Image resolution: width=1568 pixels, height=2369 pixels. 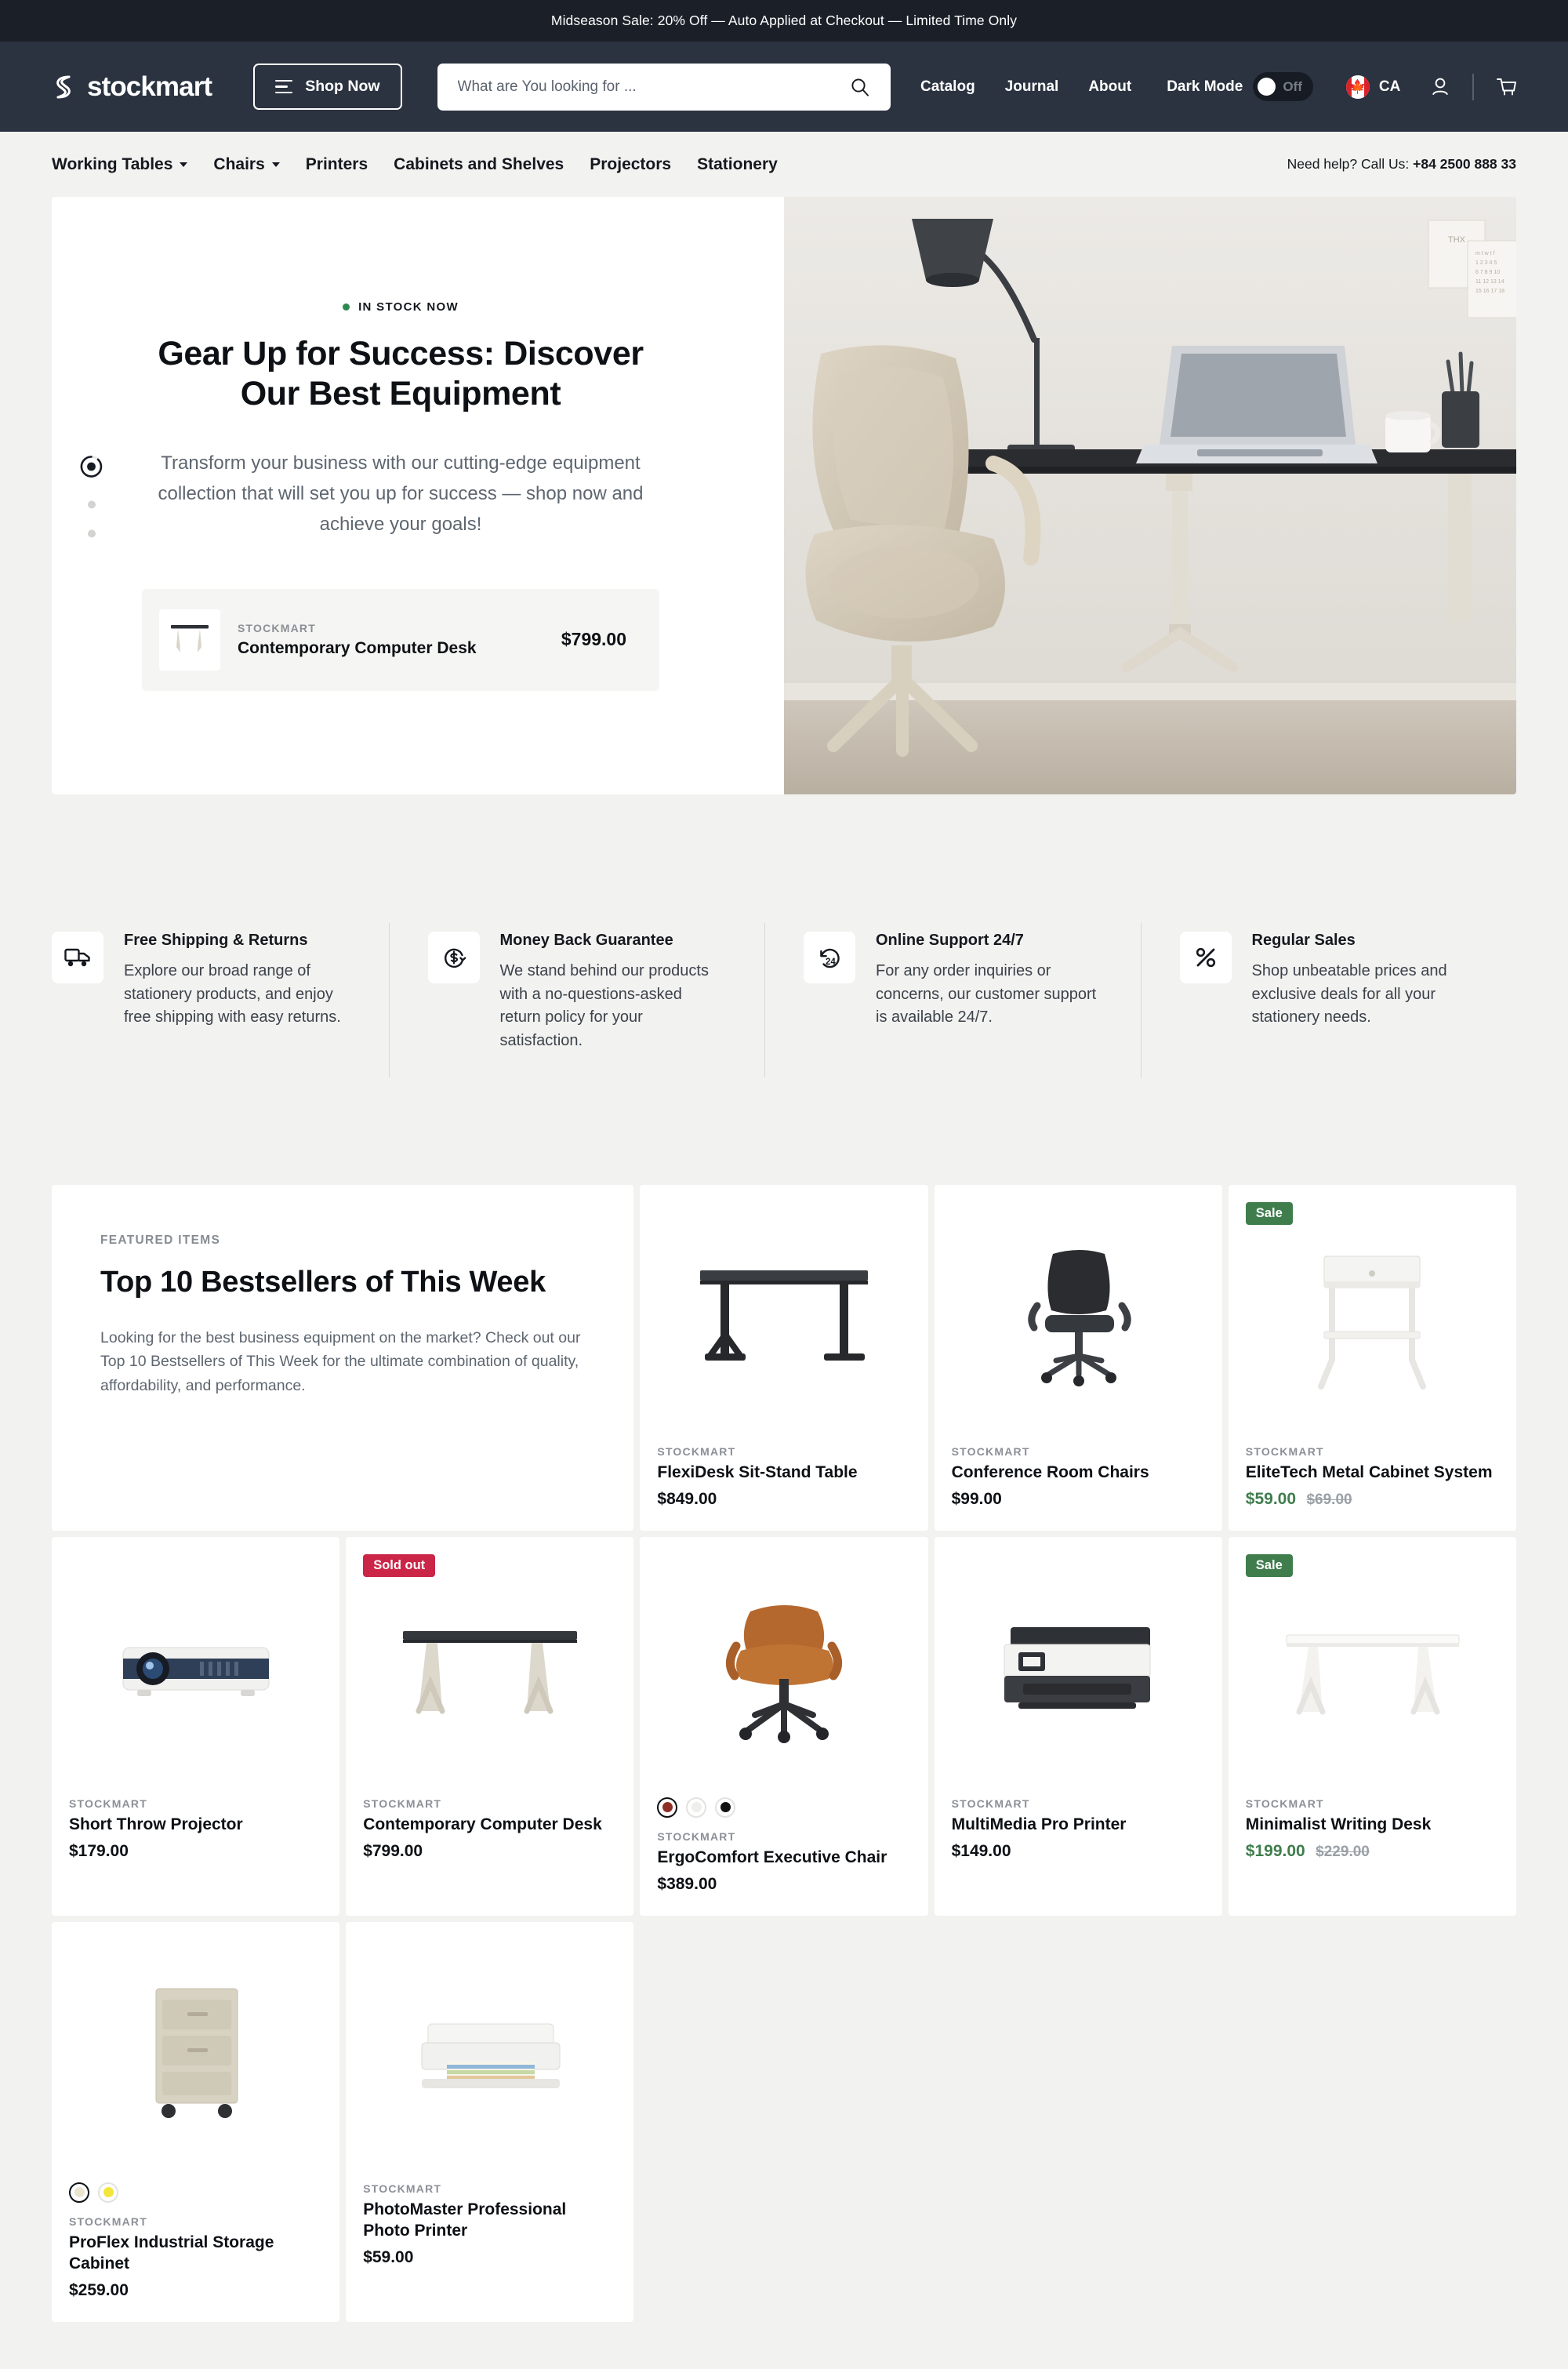 What do you see at coordinates (399, 1565) in the screenshot?
I see `badge-sold-out: Sold out` at bounding box center [399, 1565].